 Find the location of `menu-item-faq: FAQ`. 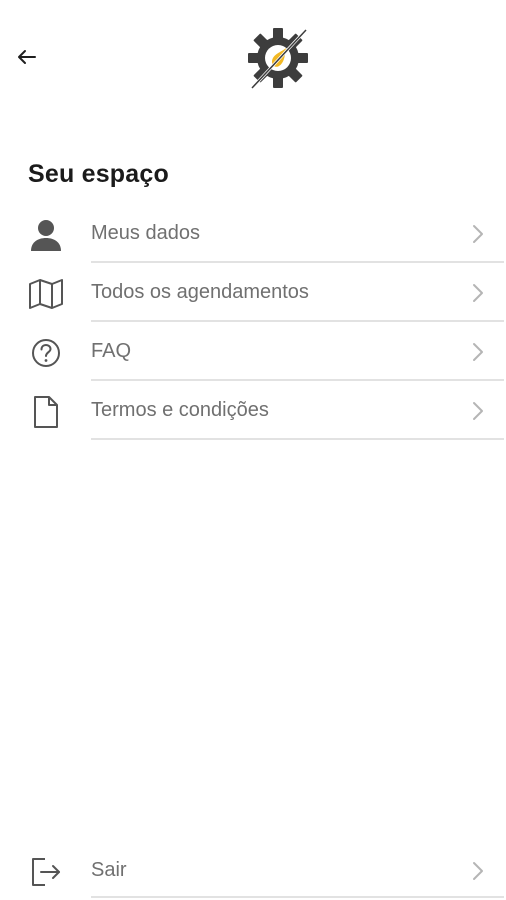

menu-item-faq: FAQ is located at coordinates (253, 351).